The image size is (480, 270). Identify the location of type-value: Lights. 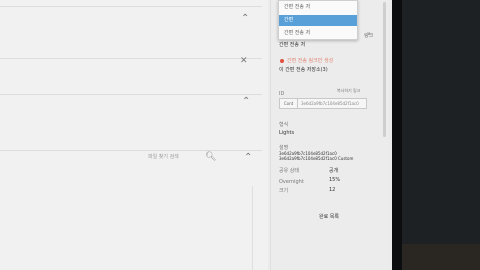
(287, 133).